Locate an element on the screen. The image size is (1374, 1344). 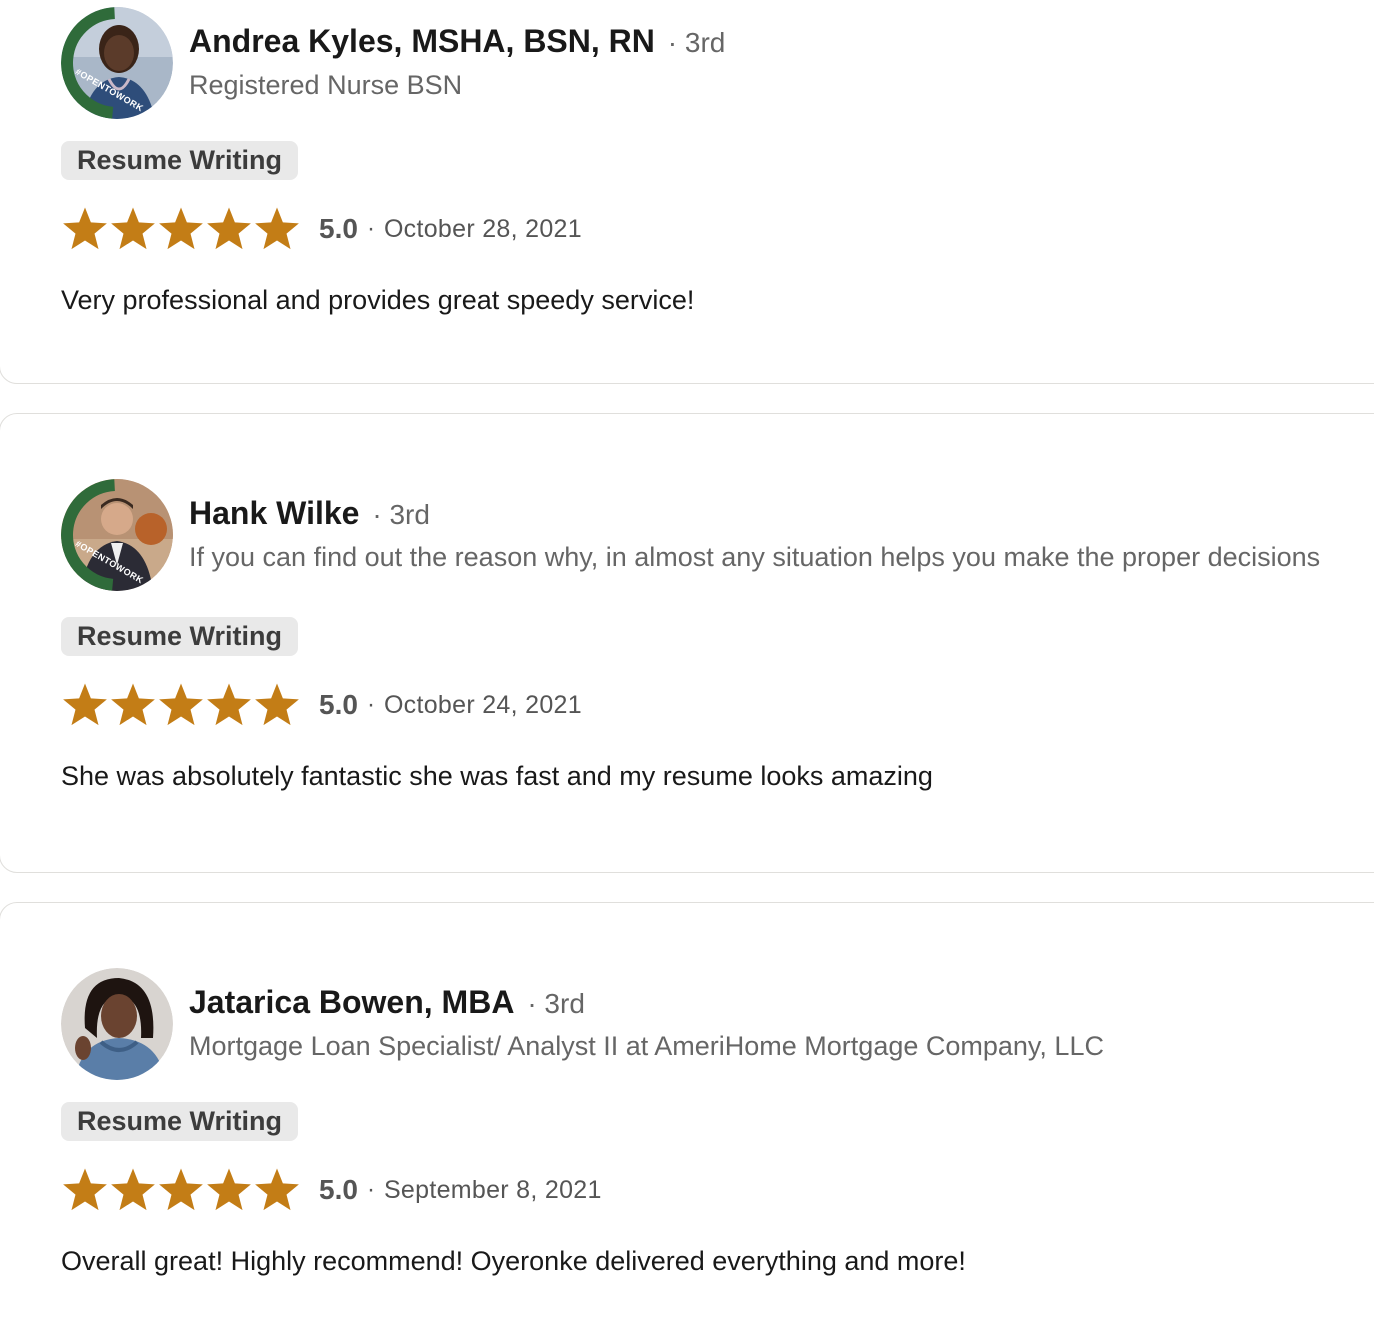
reviewer-name: Jatarica Bowen, MBA is located at coordinates (351, 1002).